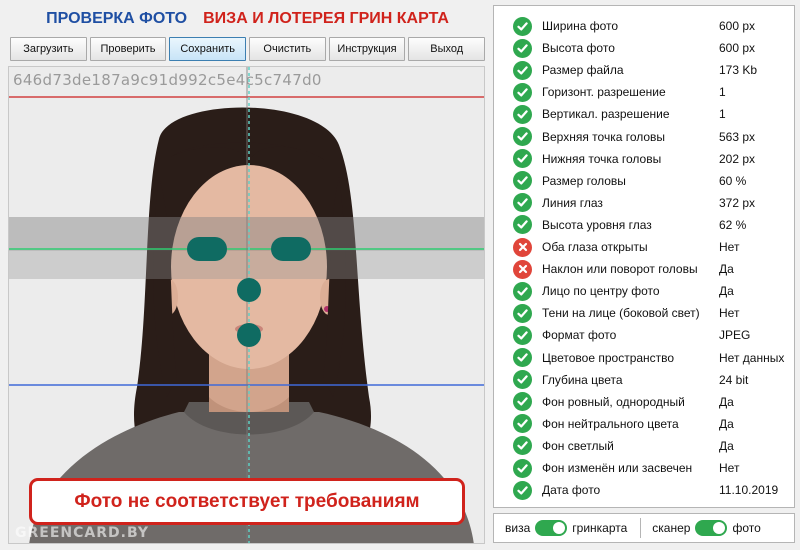  What do you see at coordinates (737, 48) in the screenshot?
I see `check-value: 600 px` at bounding box center [737, 48].